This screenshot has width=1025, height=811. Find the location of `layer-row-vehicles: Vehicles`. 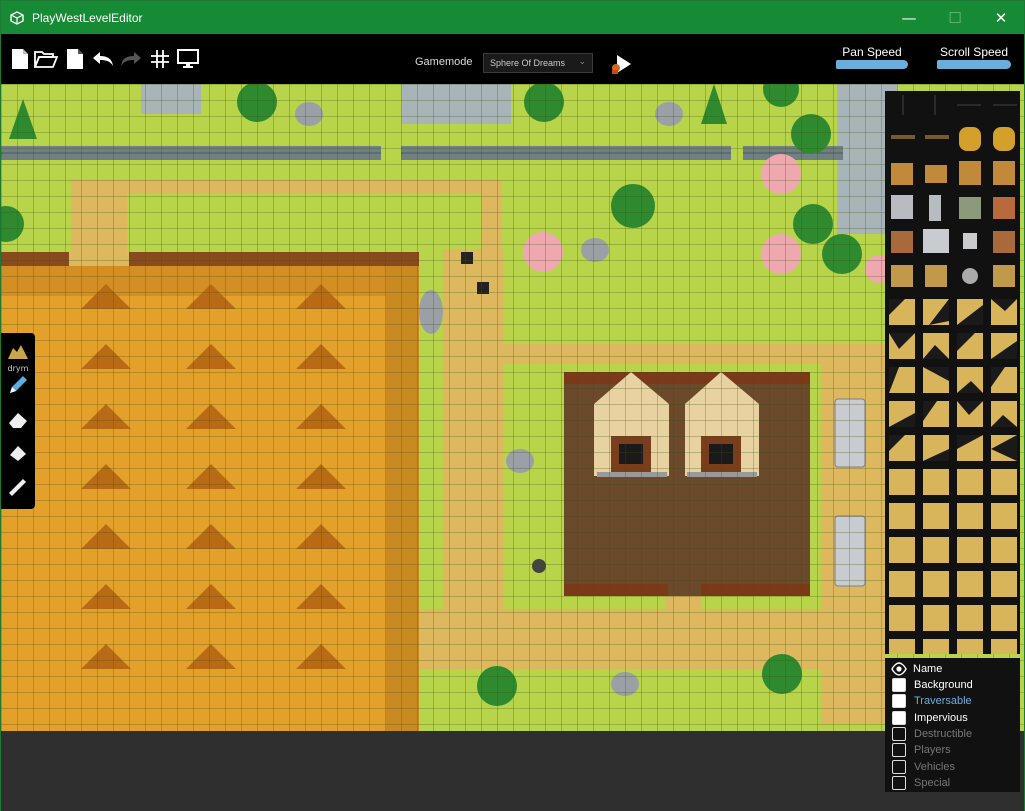

layer-row-vehicles: Vehicles is located at coordinates (923, 767).